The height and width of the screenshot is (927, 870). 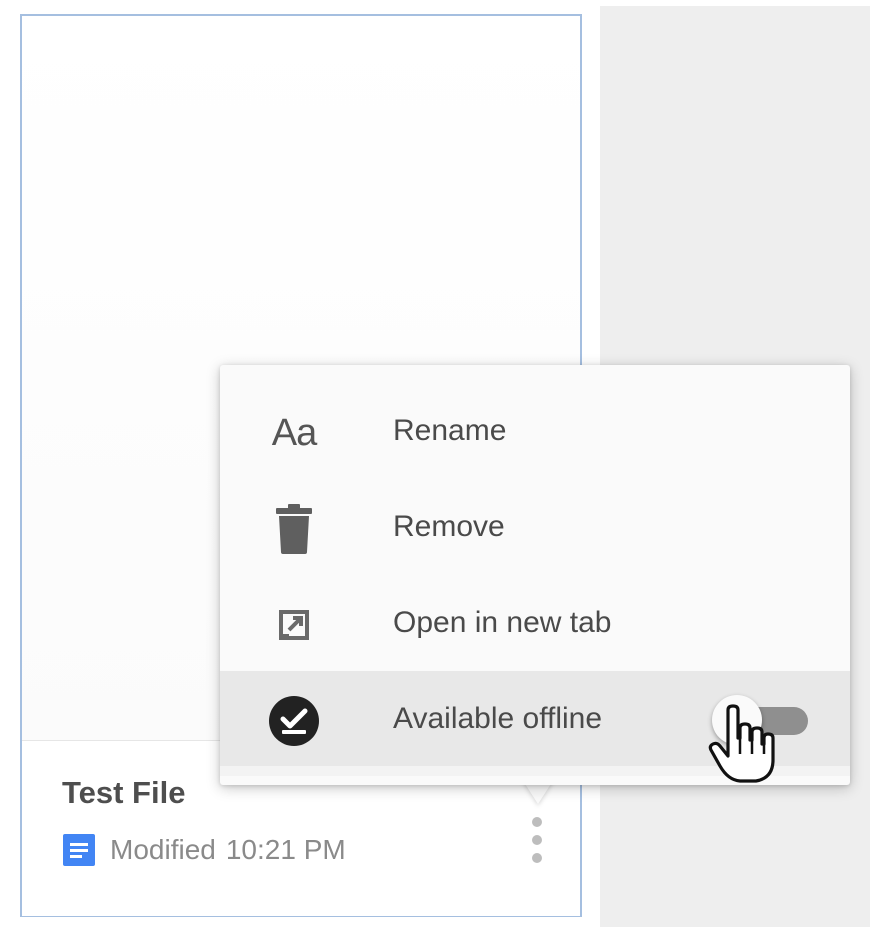 I want to click on menu-item-open-new-tab: Open in new tab, so click(x=535, y=623).